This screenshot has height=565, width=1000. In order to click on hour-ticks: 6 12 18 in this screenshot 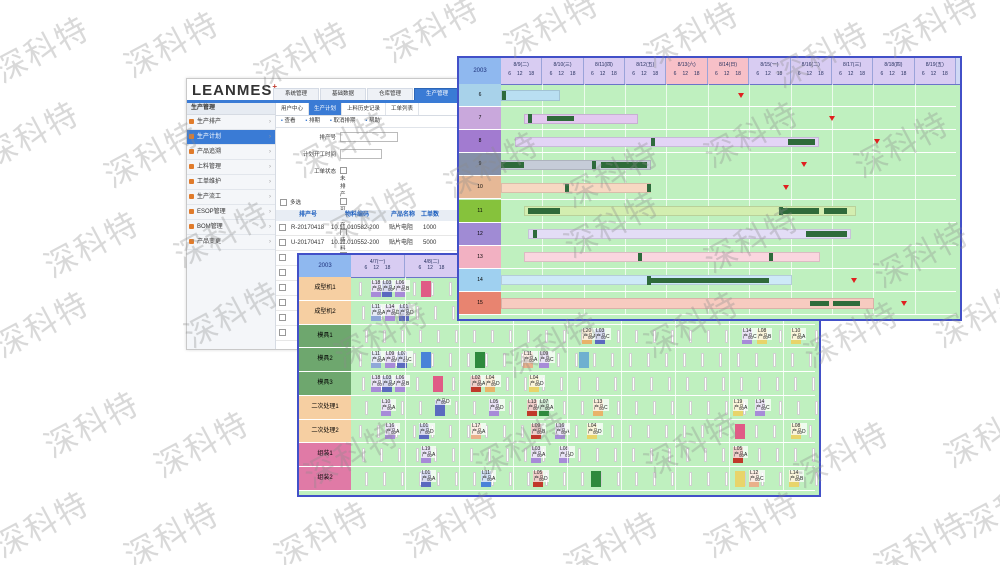, I will do `click(811, 74)`.